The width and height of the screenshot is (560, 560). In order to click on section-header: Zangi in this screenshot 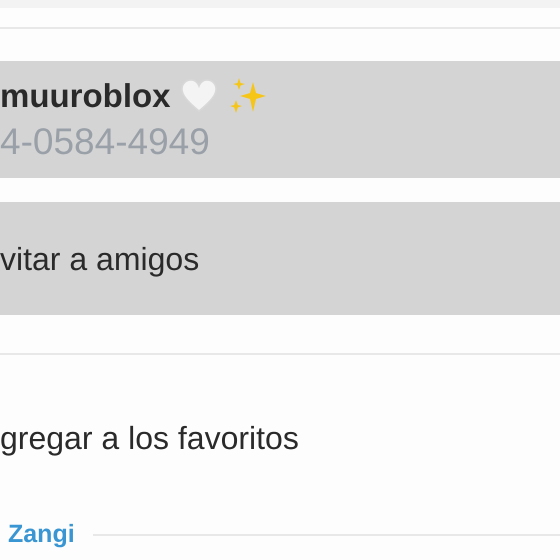, I will do `click(41, 534)`.